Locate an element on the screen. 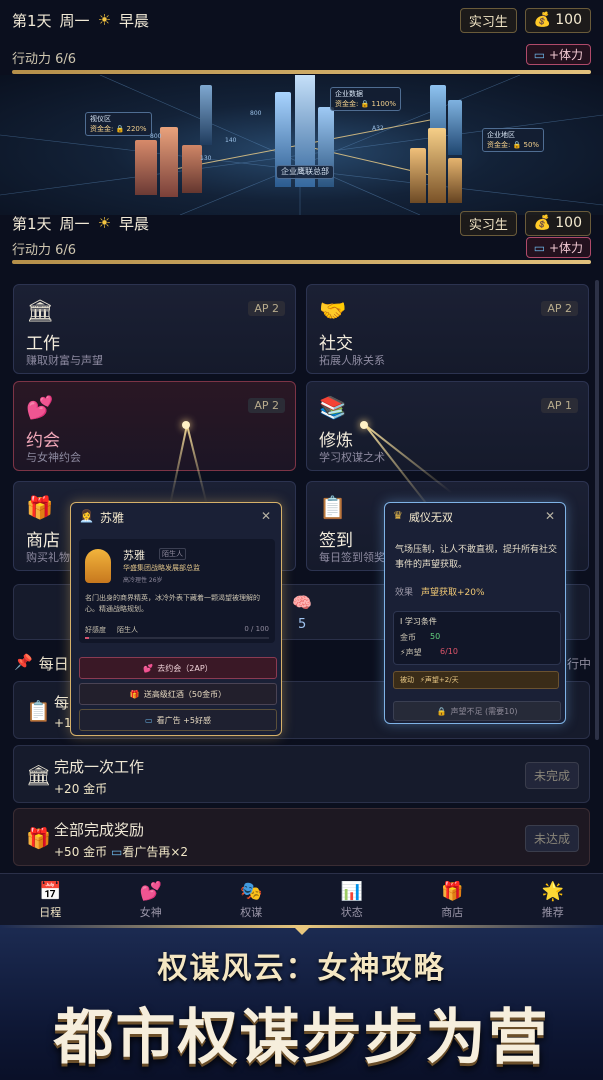 This screenshot has height=1080, width=603. activity-card-work: 🏛 AP 2 工作 赚取财富与声望 is located at coordinates (154, 329).